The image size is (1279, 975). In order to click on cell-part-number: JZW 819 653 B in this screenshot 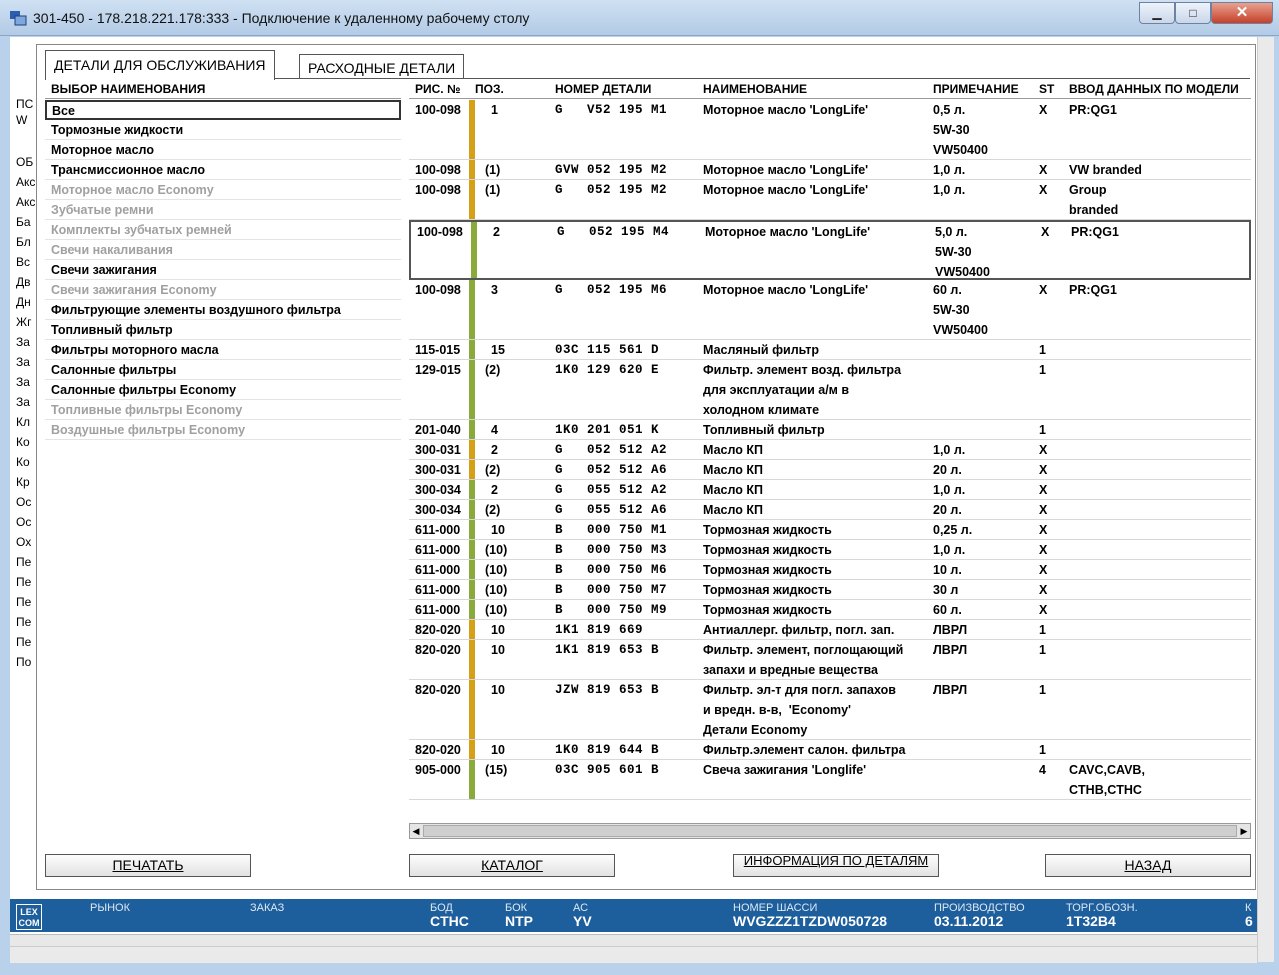, I will do `click(607, 690)`.